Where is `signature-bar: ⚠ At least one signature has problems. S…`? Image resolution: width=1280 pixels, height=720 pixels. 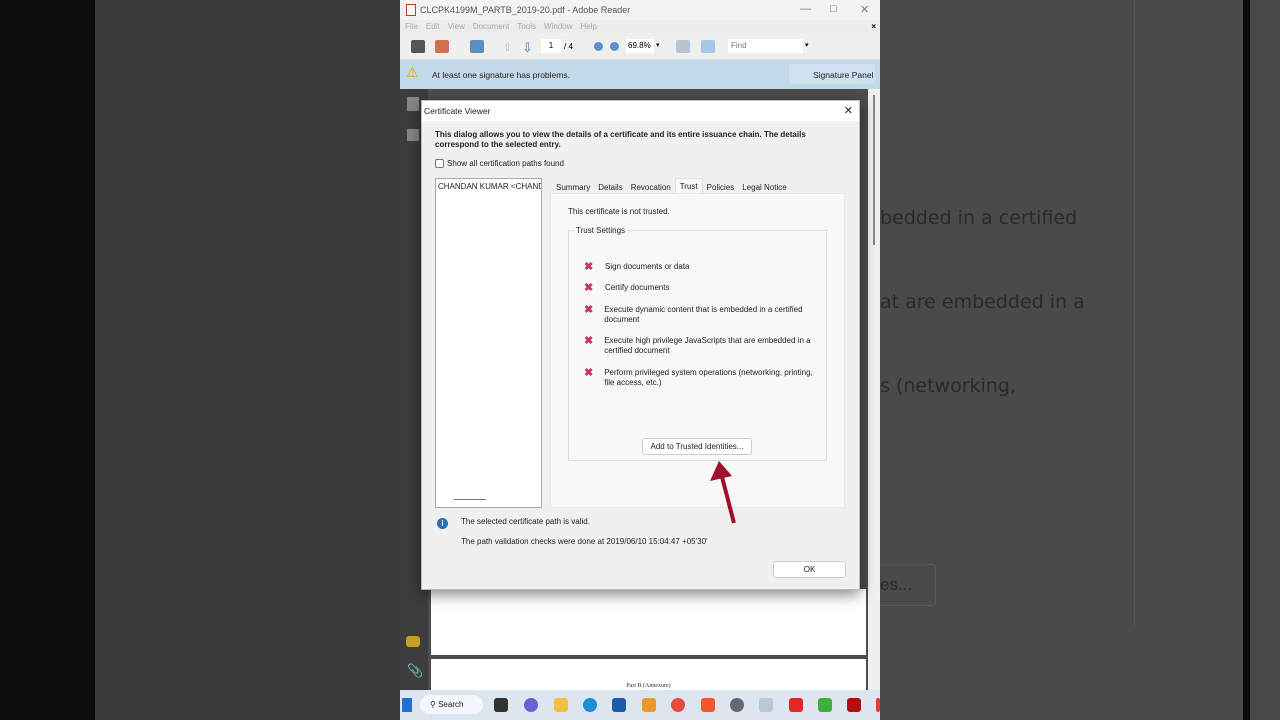 signature-bar: ⚠ At least one signature has problems. S… is located at coordinates (640, 74).